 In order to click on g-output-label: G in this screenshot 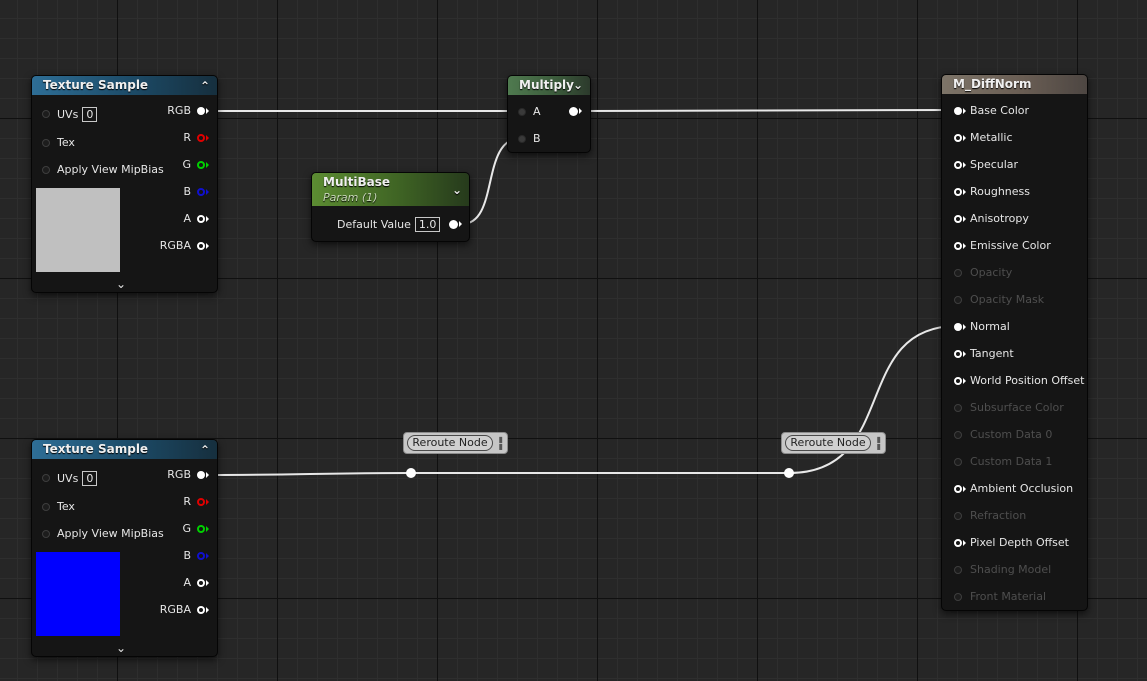, I will do `click(186, 528)`.